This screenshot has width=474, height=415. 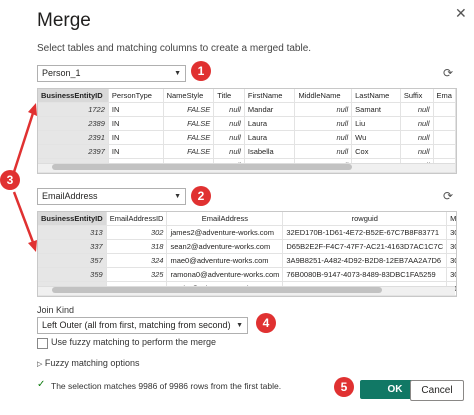 I want to click on table2-header: rowguid, so click(x=365, y=219).